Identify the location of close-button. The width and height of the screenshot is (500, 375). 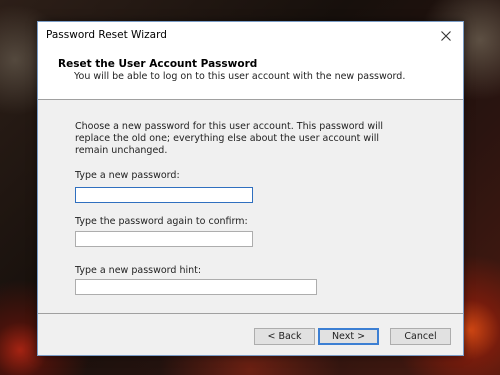
(446, 36).